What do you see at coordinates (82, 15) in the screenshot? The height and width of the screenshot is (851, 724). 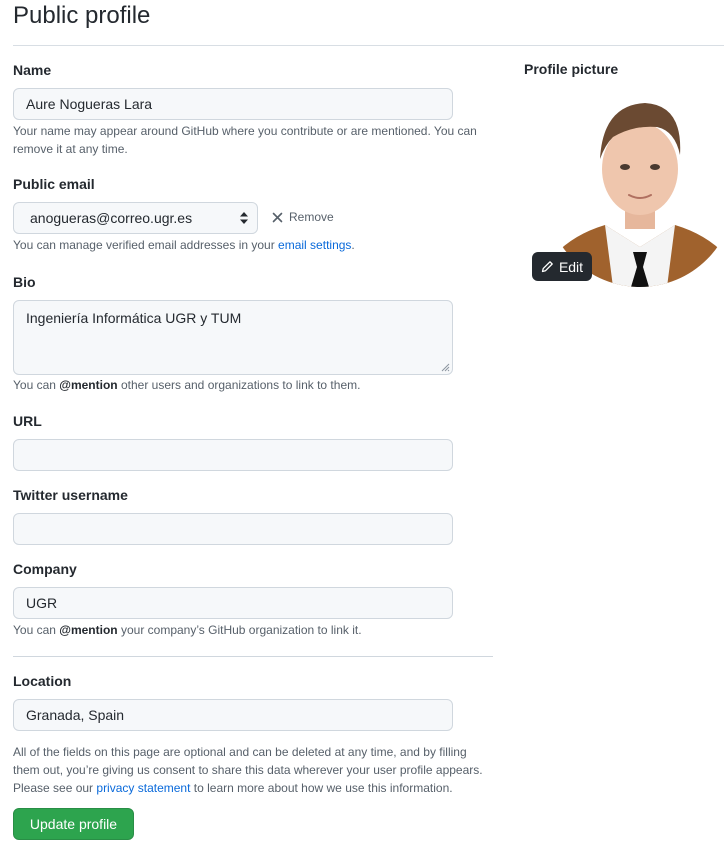 I see `page-title: Public profile` at bounding box center [82, 15].